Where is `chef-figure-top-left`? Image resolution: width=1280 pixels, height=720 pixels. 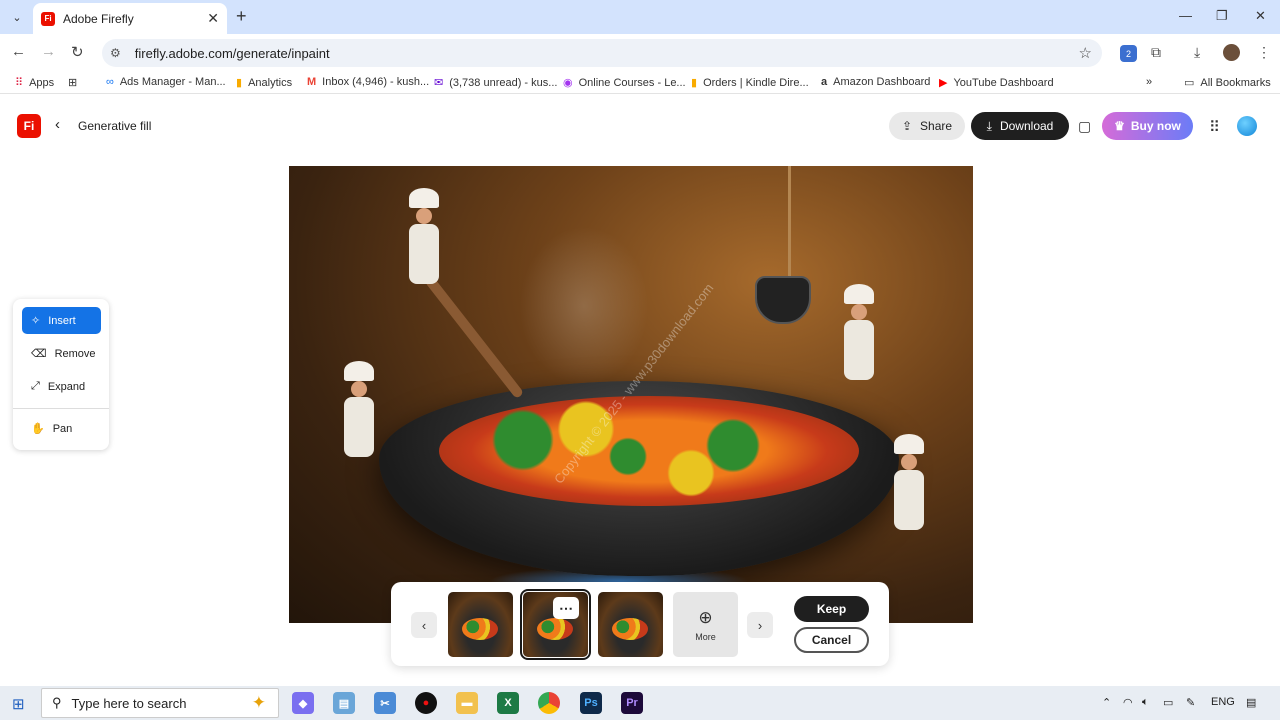
chef-figure-top-left is located at coordinates (424, 236).